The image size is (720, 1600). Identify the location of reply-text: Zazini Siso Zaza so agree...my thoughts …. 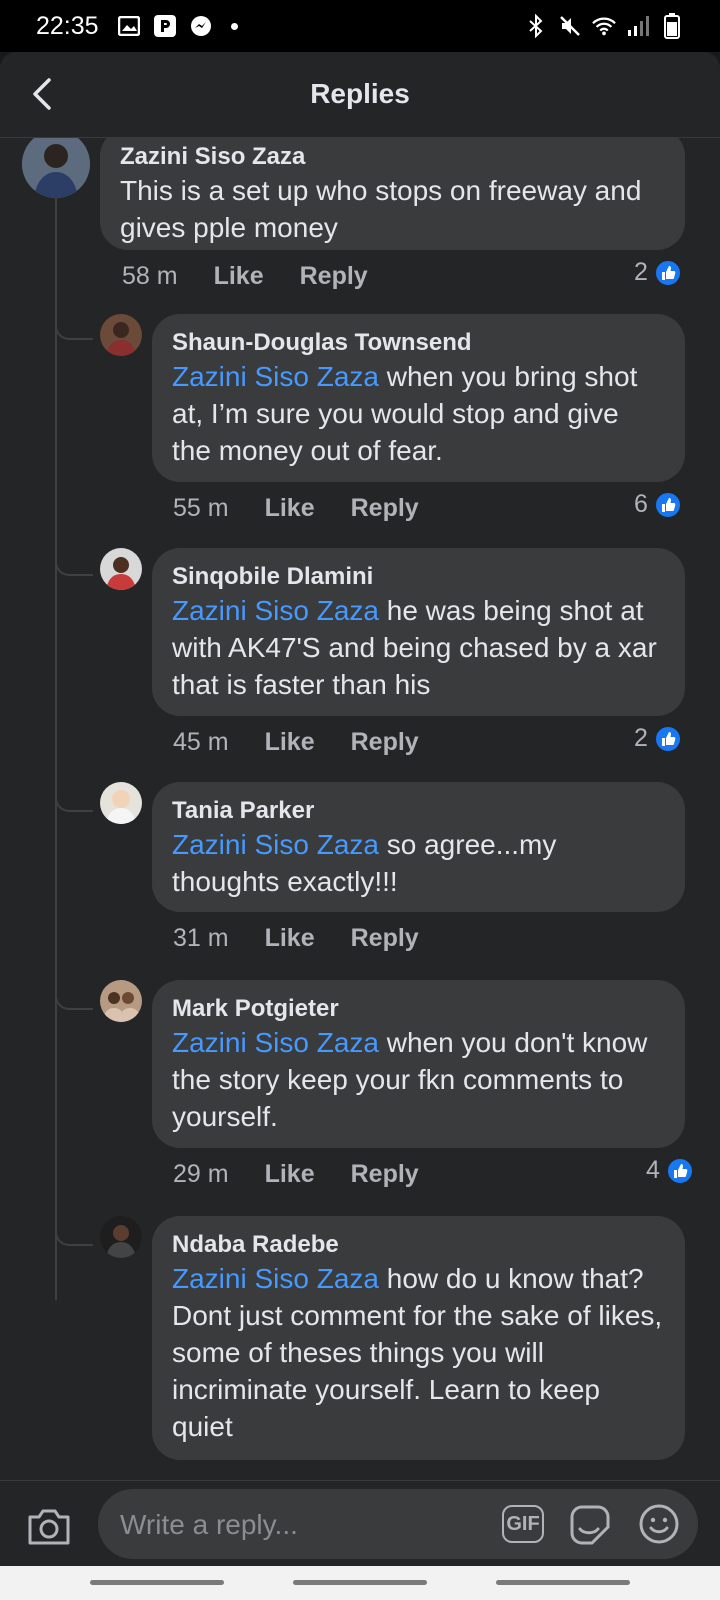
(418, 863).